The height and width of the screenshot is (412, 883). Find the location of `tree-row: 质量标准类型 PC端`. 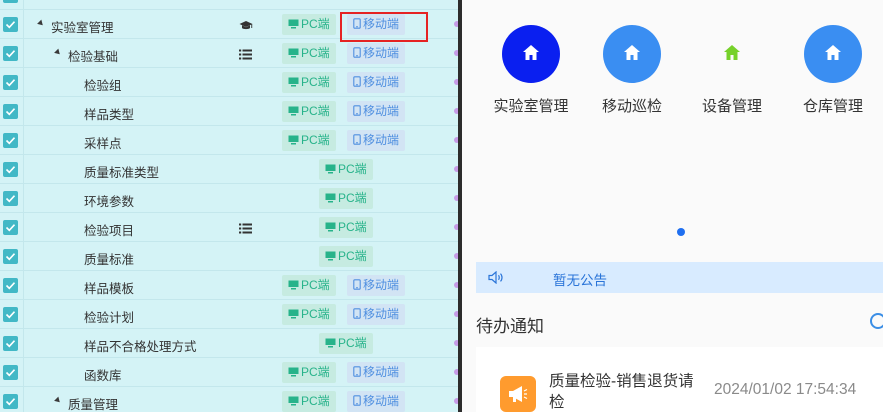

tree-row: 质量标准类型 PC端 is located at coordinates (231, 169).